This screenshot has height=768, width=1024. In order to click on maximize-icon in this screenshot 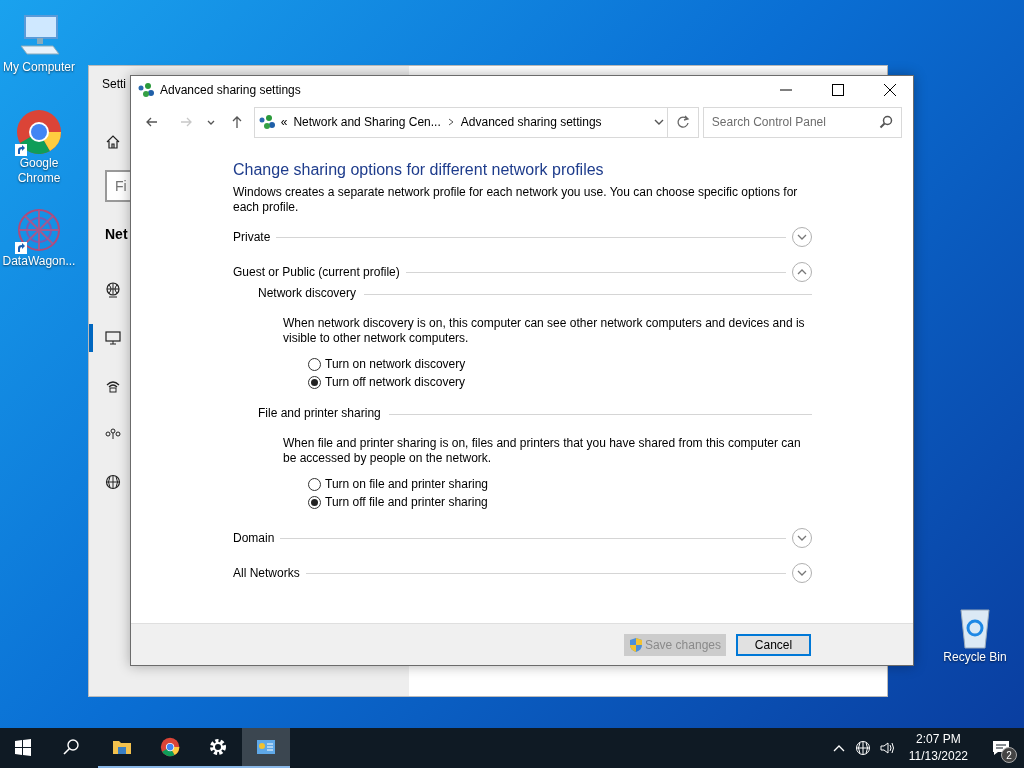, I will do `click(838, 90)`.